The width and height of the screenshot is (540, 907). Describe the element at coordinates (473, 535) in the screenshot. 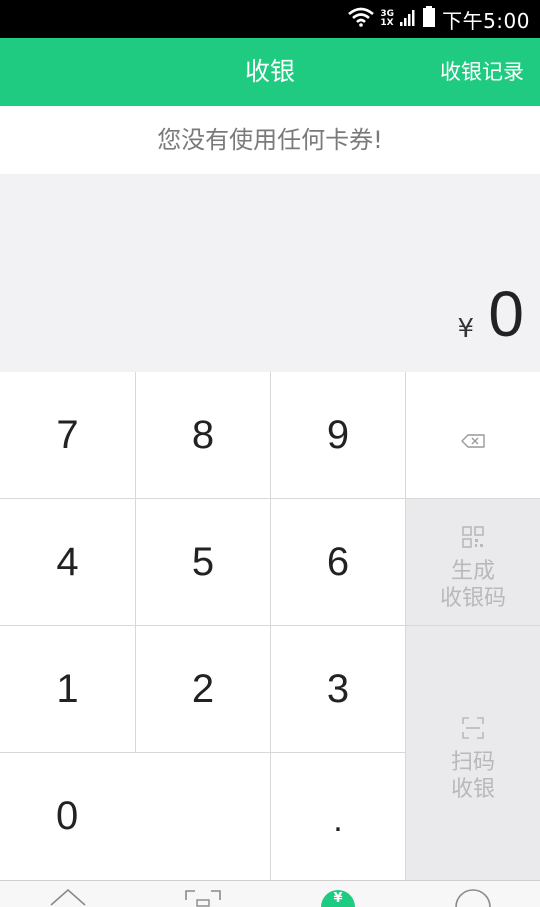

I see `qr-code-icon` at that location.